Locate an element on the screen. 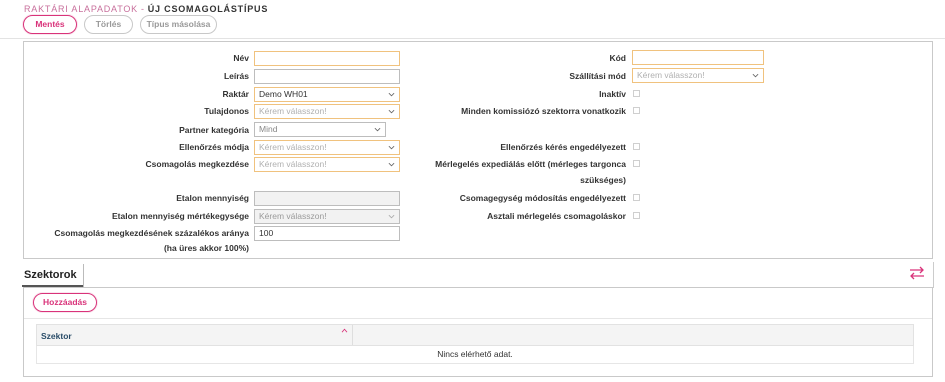  name-input is located at coordinates (327, 58).